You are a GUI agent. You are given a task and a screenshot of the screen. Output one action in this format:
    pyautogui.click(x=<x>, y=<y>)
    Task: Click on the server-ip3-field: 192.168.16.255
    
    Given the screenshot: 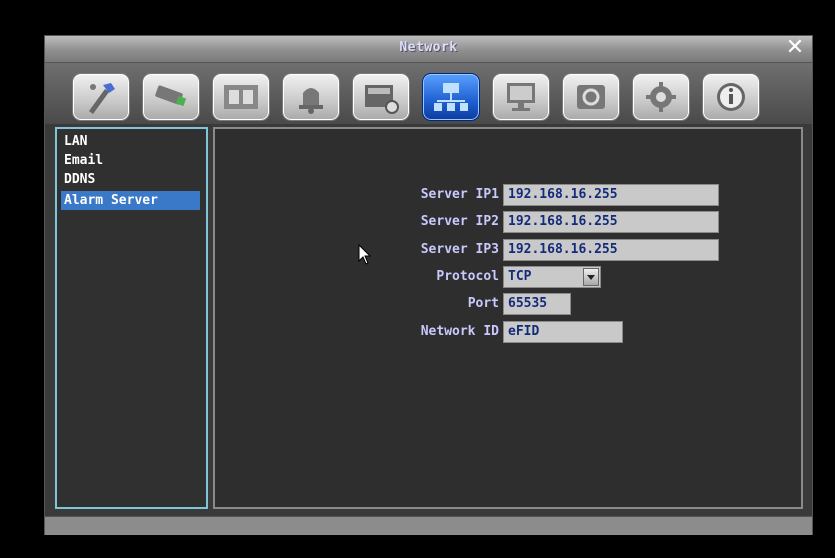 What is the action you would take?
    pyautogui.click(x=611, y=250)
    